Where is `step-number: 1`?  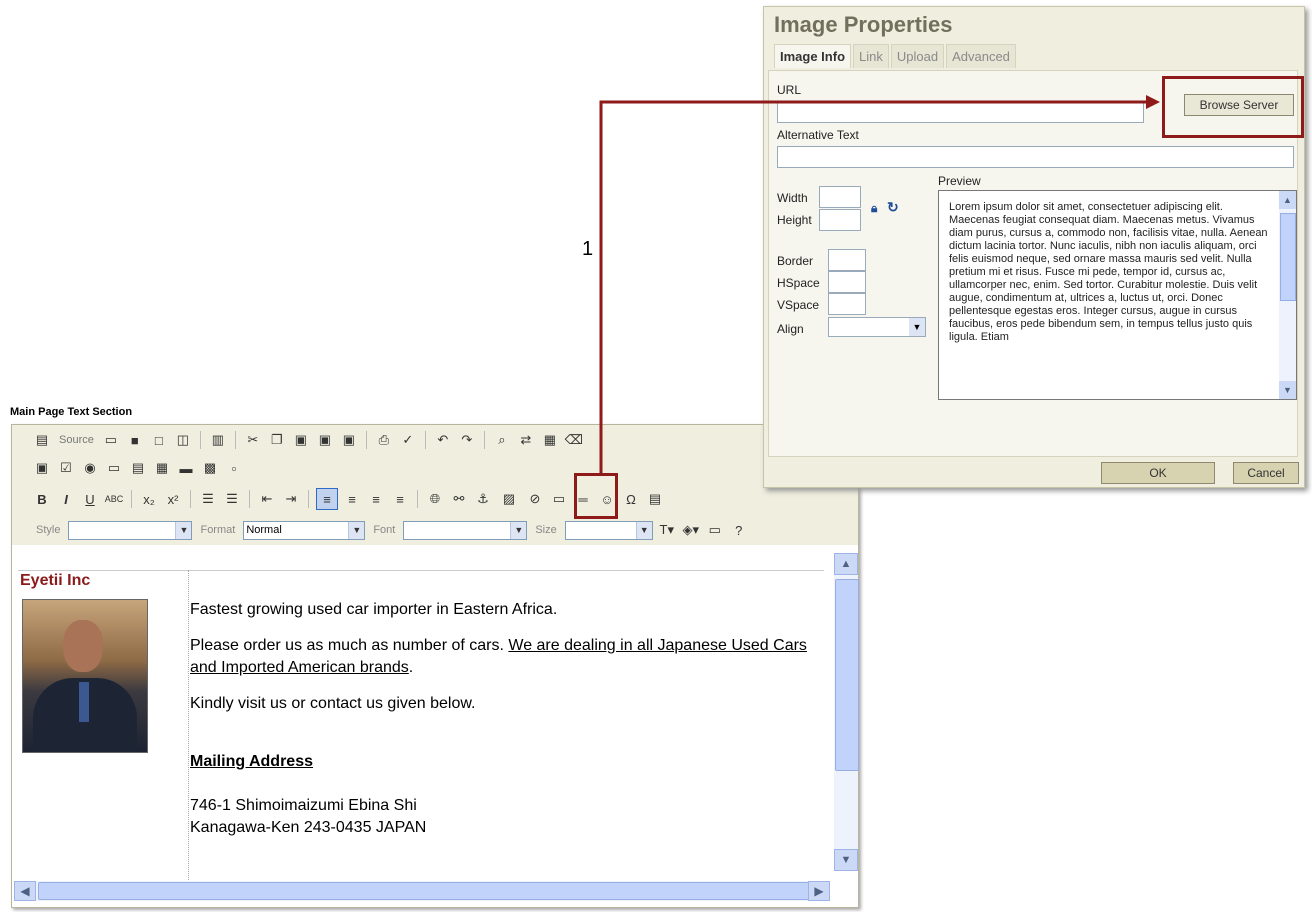 step-number: 1 is located at coordinates (588, 249).